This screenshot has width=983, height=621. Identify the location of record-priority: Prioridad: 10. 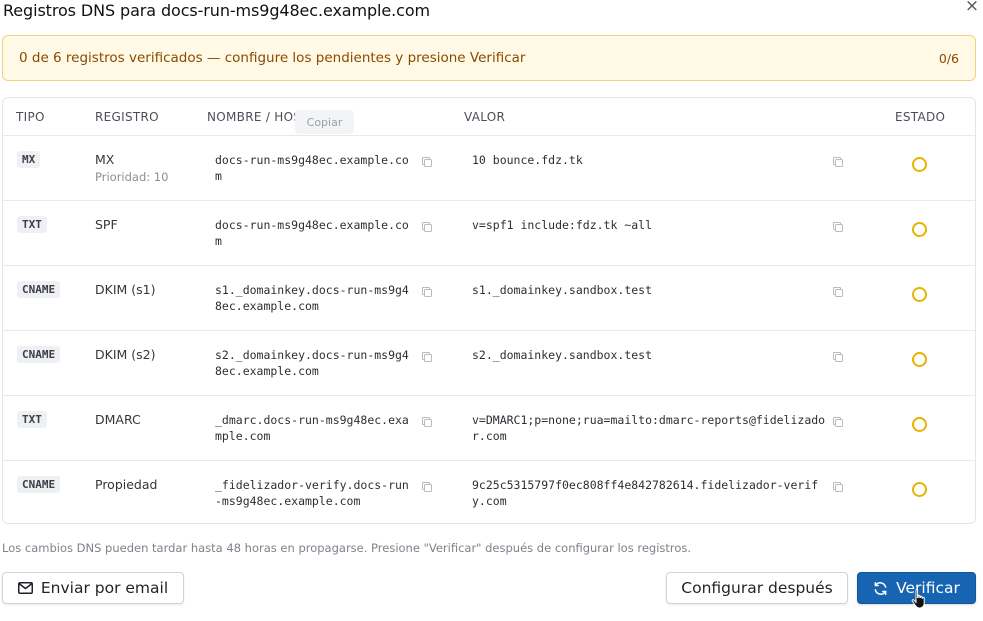
(132, 177).